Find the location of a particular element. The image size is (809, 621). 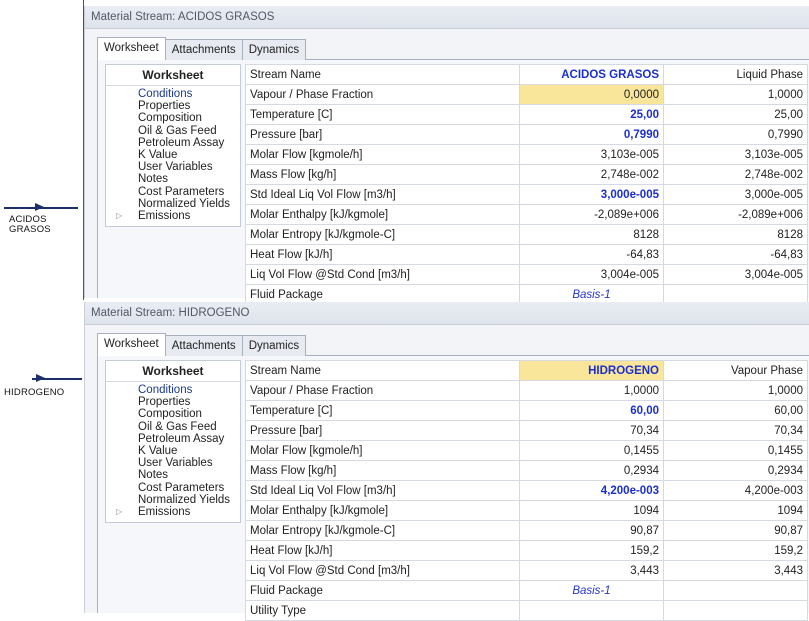

table-row: Molar Entropy [kJ/kgmole-C] 90,87 90,87 is located at coordinates (526, 530).